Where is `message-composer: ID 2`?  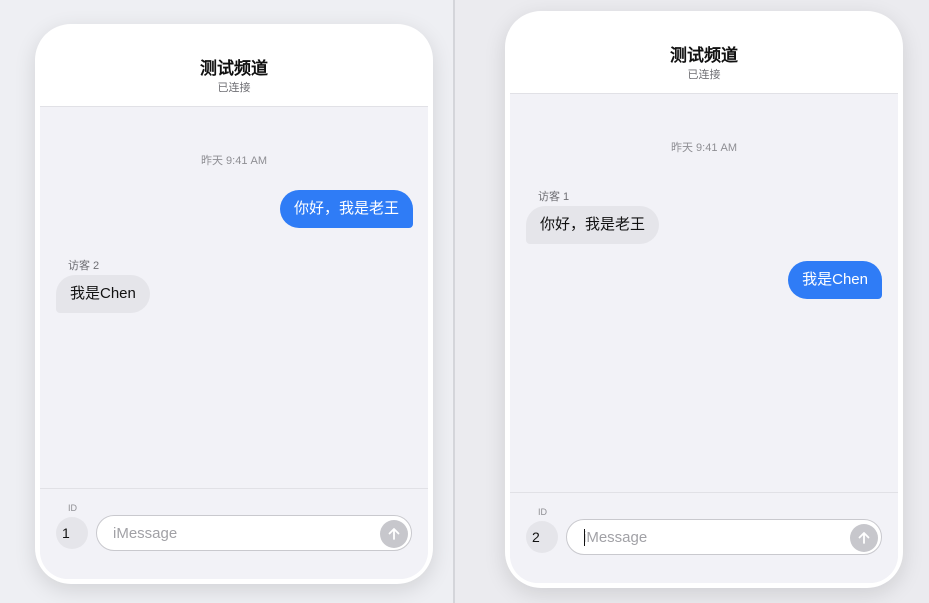
message-composer: ID 2 is located at coordinates (704, 537).